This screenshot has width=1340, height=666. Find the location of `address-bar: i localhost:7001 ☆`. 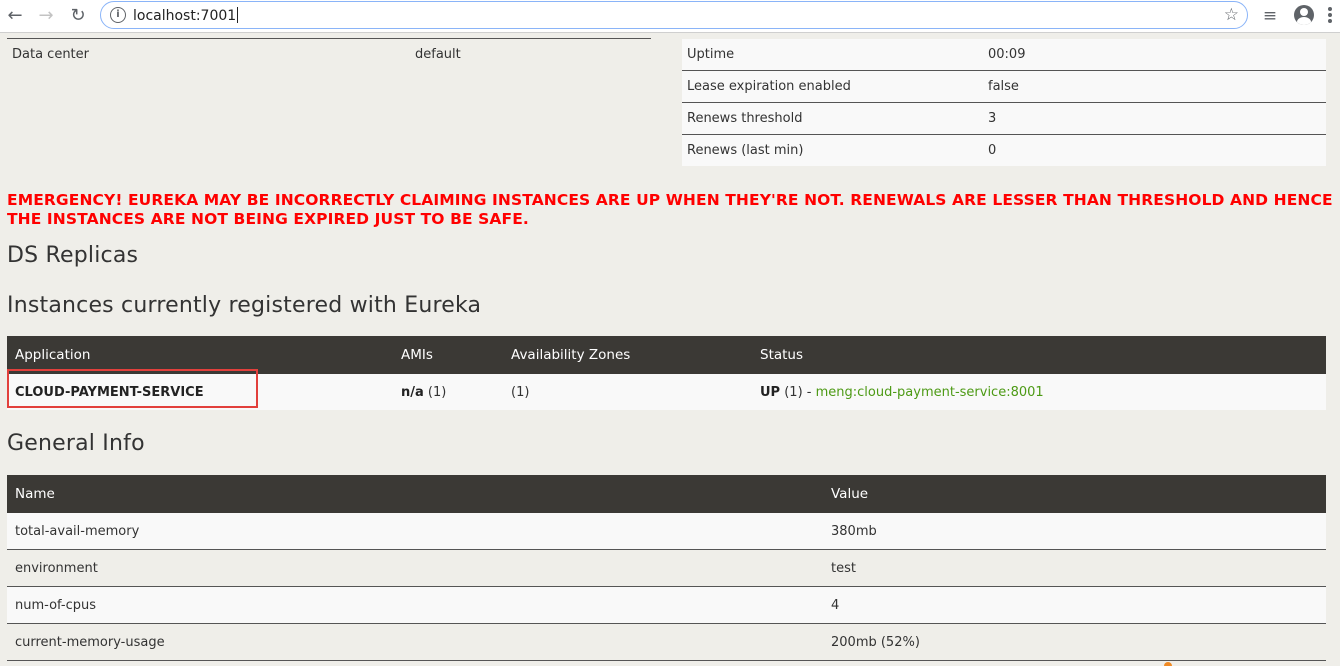

address-bar: i localhost:7001 ☆ is located at coordinates (674, 15).